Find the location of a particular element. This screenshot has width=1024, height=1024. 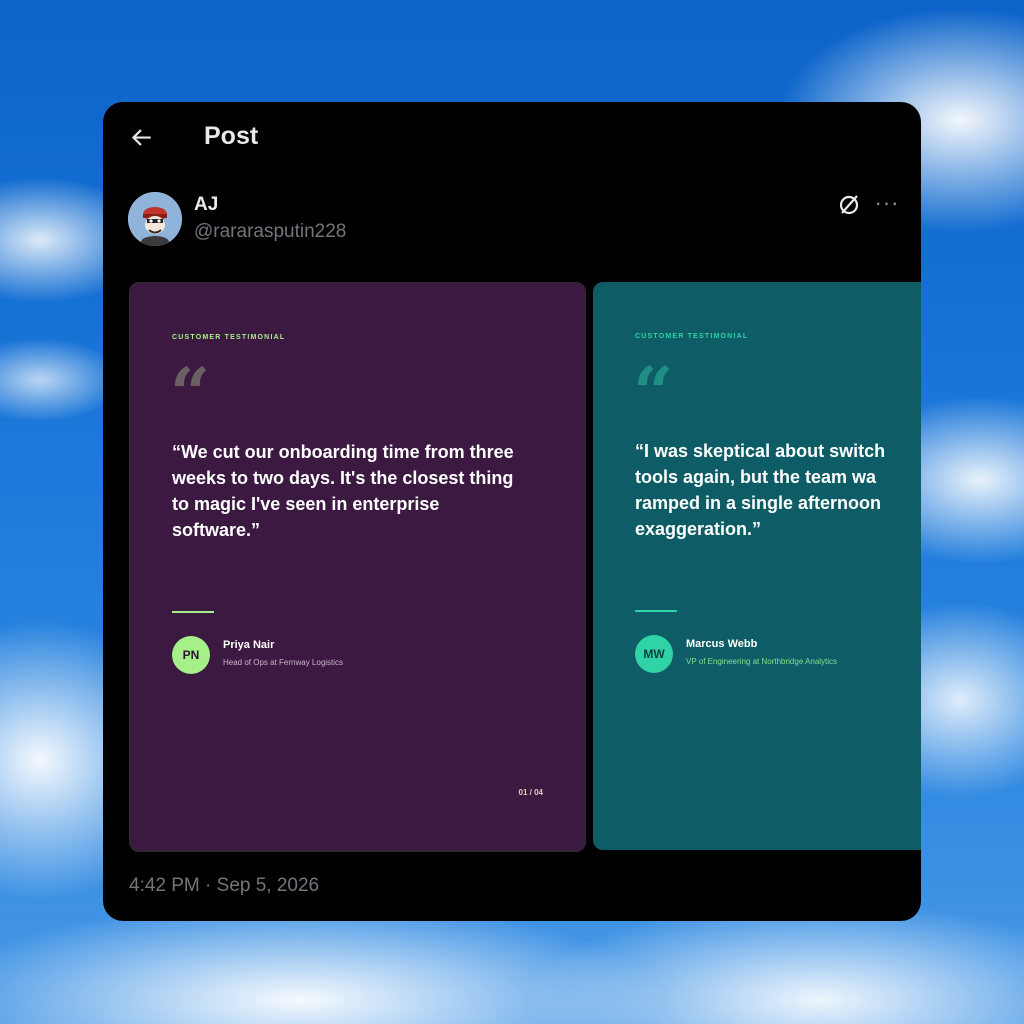

post-timestamp: 4:42 PM · Sep 5, 2026 is located at coordinates (224, 886).